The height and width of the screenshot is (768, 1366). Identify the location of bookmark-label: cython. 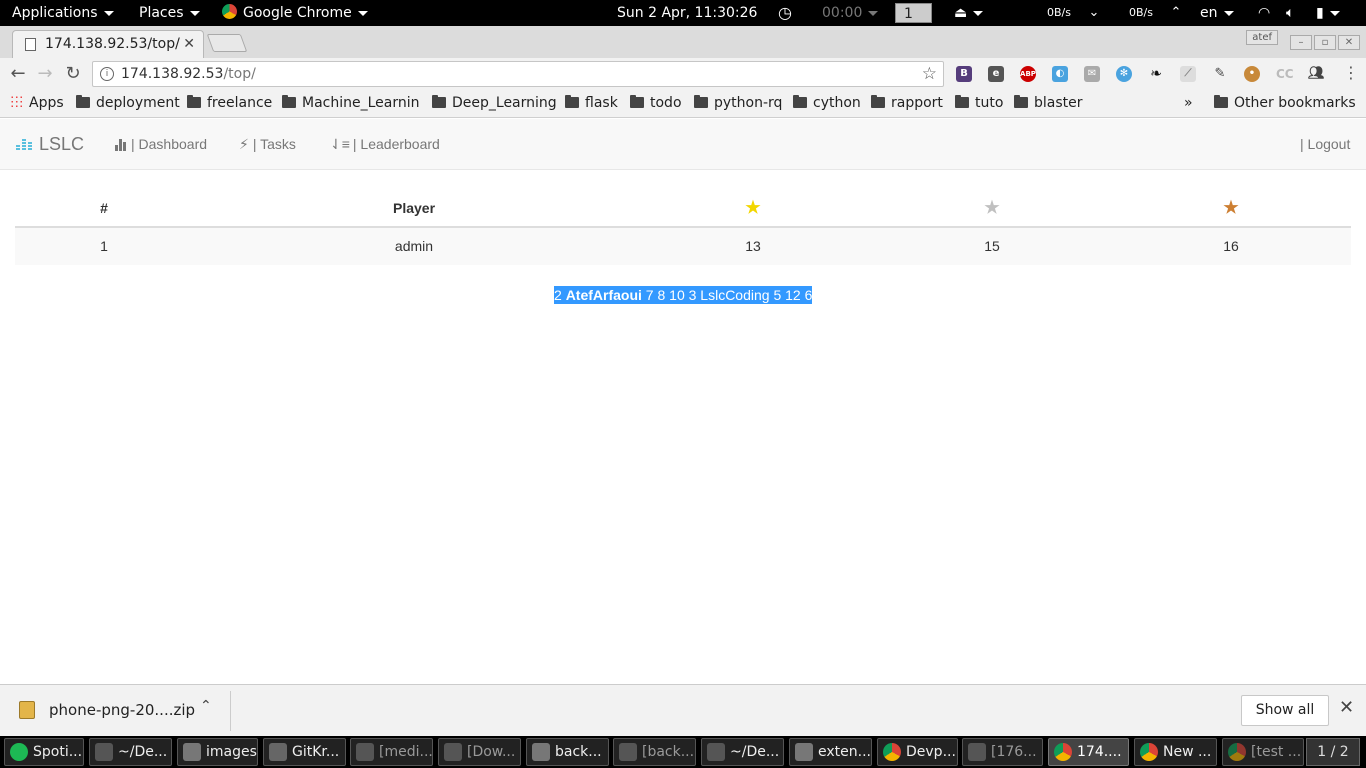
(837, 103).